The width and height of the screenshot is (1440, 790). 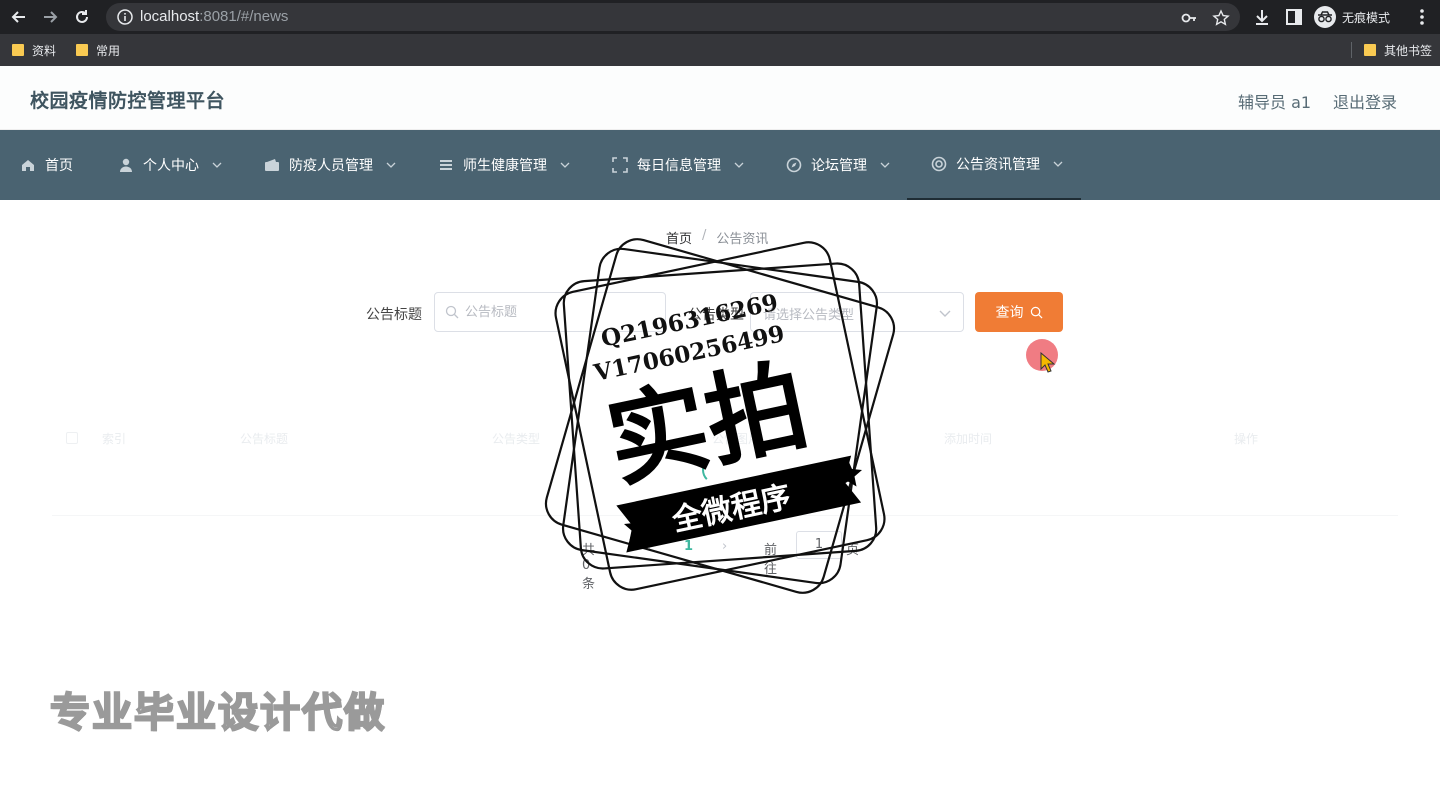 I want to click on bookmarks-bar: 资料 常用 其他书签, so click(x=720, y=50).